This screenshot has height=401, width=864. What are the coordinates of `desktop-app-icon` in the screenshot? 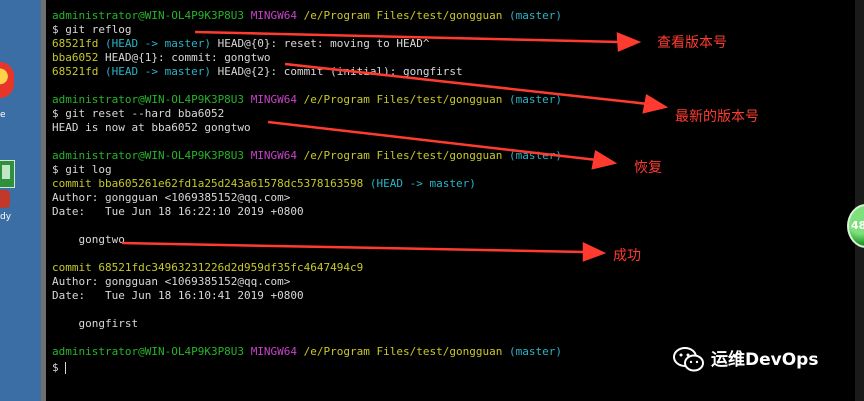 It's located at (7, 80).